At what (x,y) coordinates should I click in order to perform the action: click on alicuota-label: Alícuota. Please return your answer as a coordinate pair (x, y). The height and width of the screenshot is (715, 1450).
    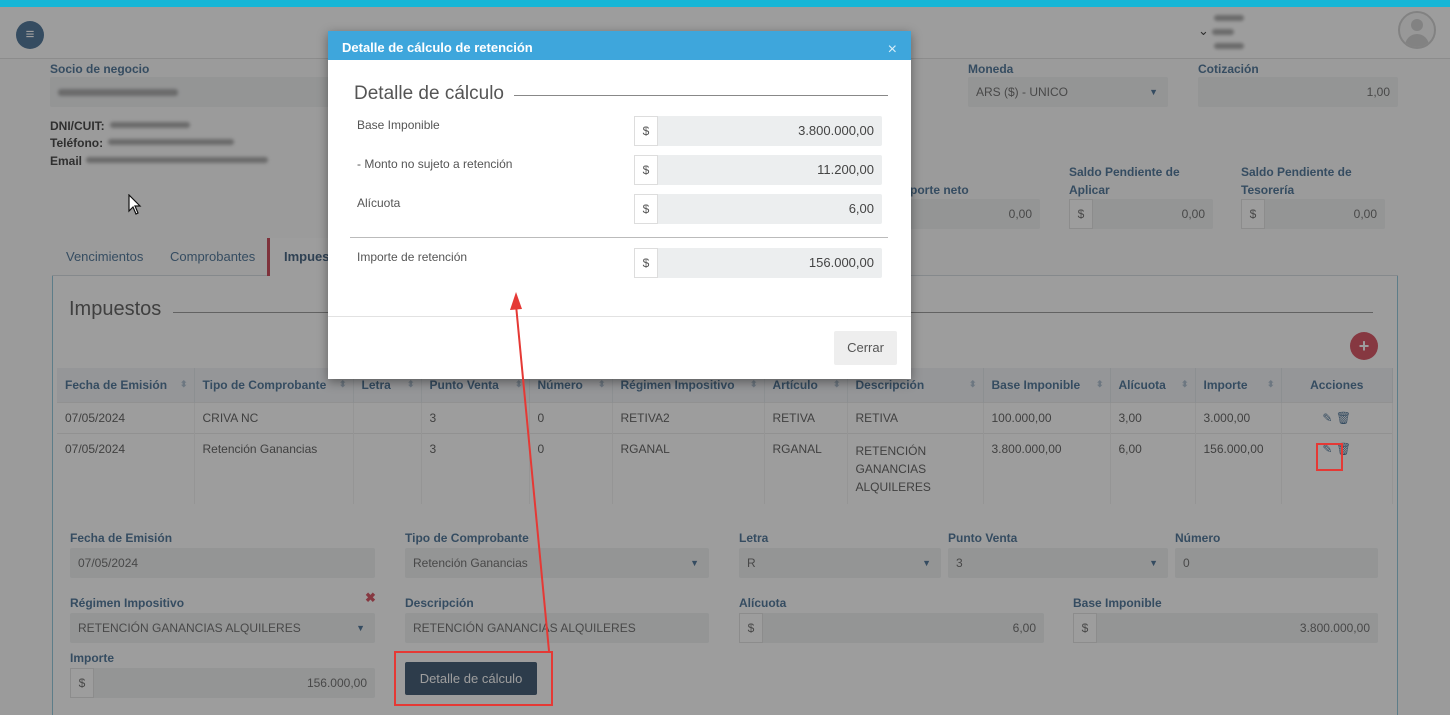
    Looking at the image, I should click on (379, 203).